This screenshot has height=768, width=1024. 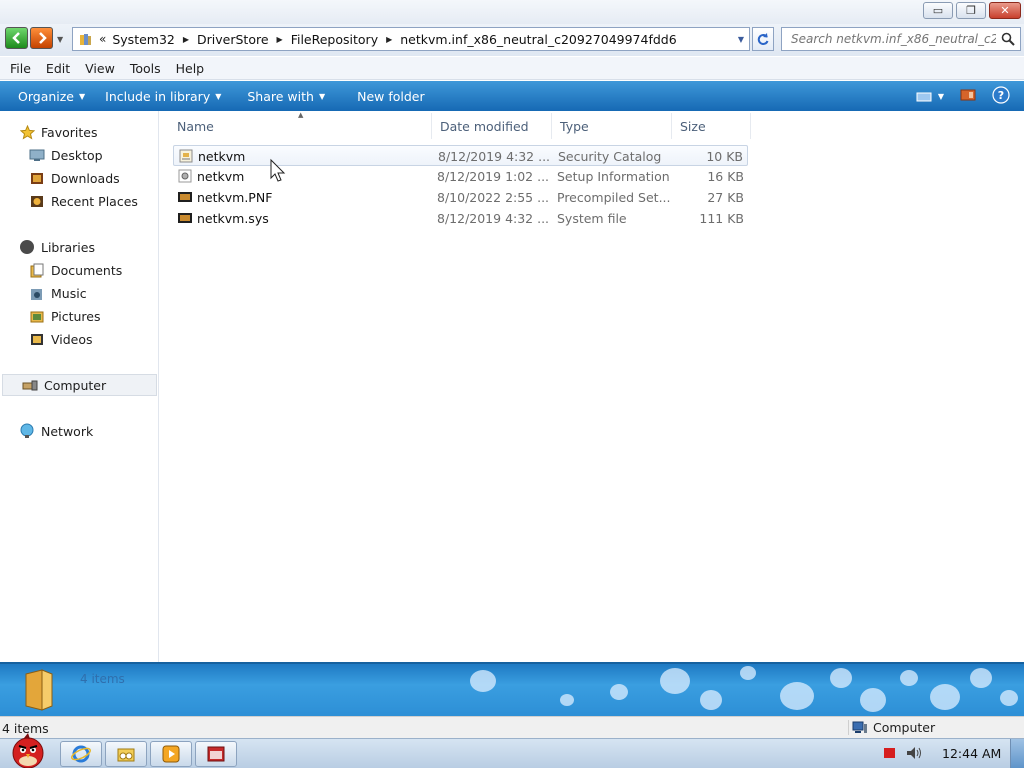 I want to click on back-button, so click(x=16, y=38).